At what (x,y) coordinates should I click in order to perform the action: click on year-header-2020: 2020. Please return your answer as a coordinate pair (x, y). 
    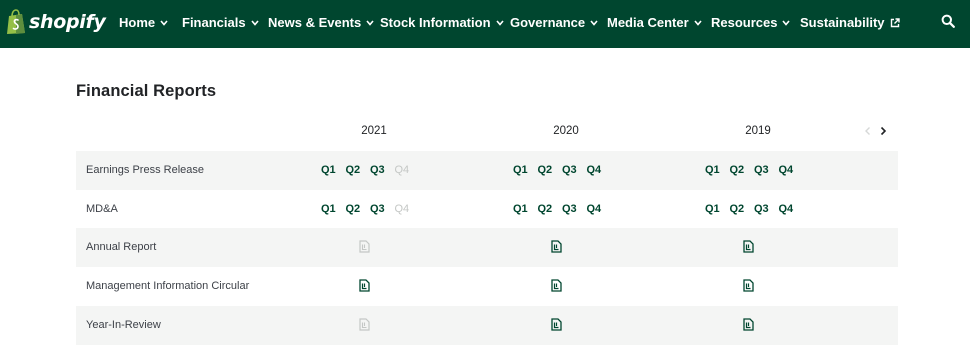
    Looking at the image, I should click on (566, 131).